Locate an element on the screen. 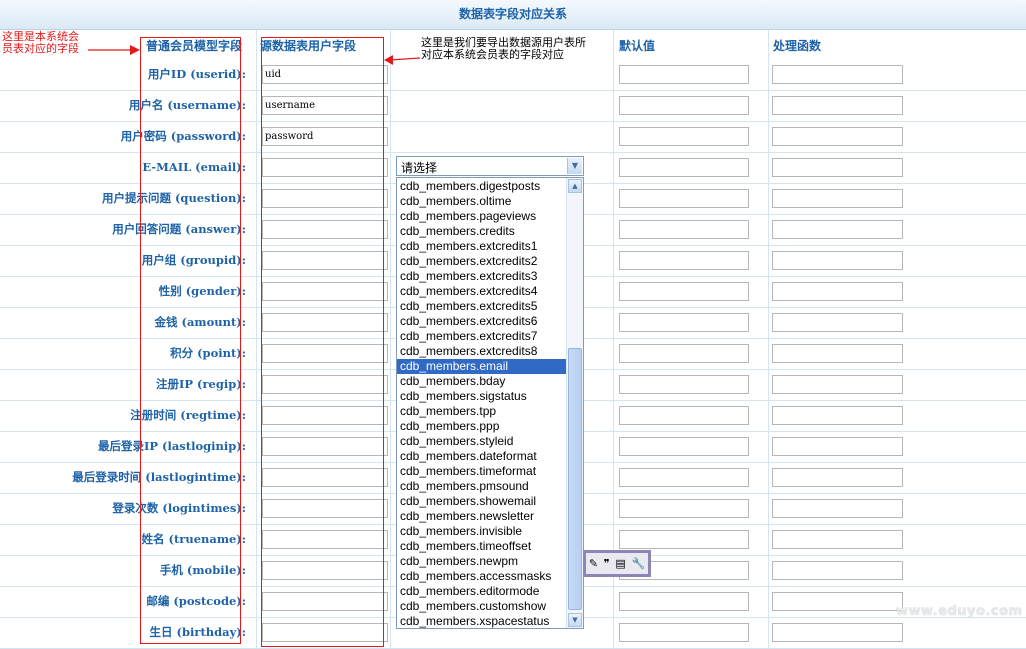 This screenshot has height=649, width=1026. select-option: cdb_members.newpm is located at coordinates (482, 561).